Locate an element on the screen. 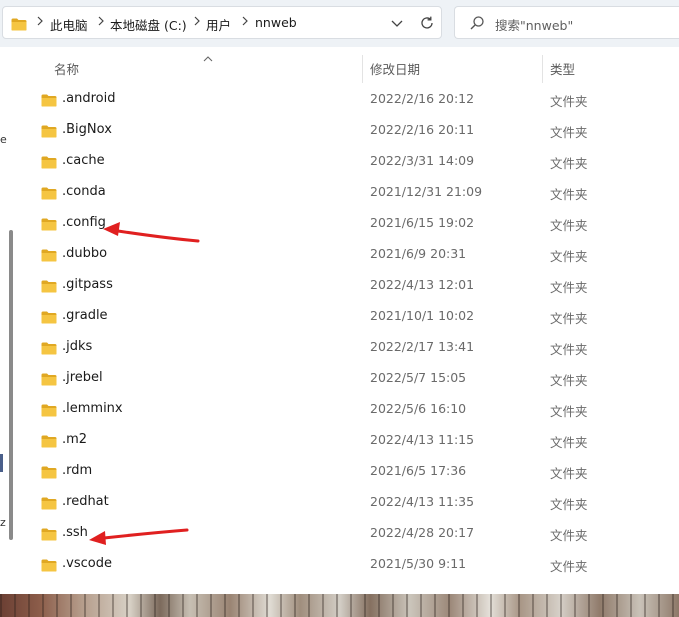 This screenshot has height=617, width=679. annotation-arrow-config is located at coordinates (151, 232).